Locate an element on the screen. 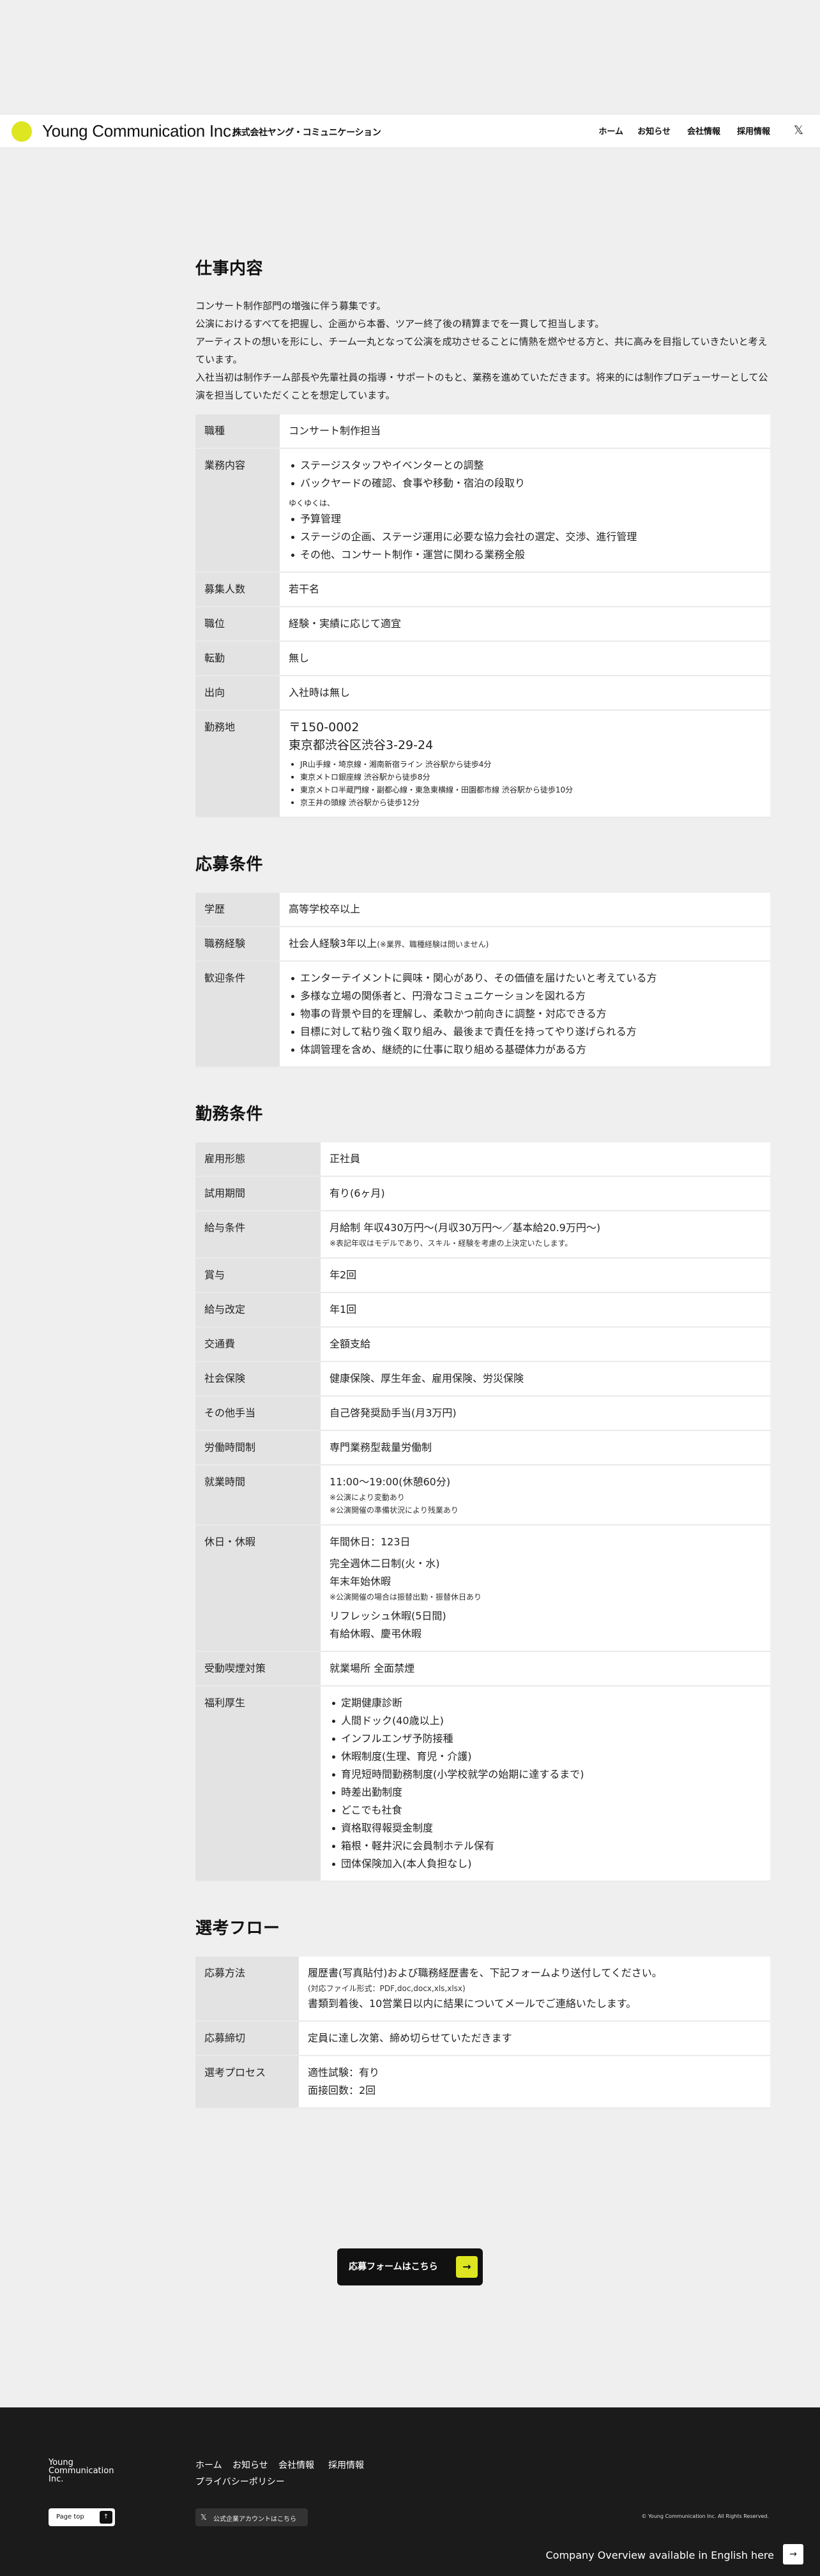 The width and height of the screenshot is (820, 2576). list-item: どこでも社食 is located at coordinates (545, 1810).